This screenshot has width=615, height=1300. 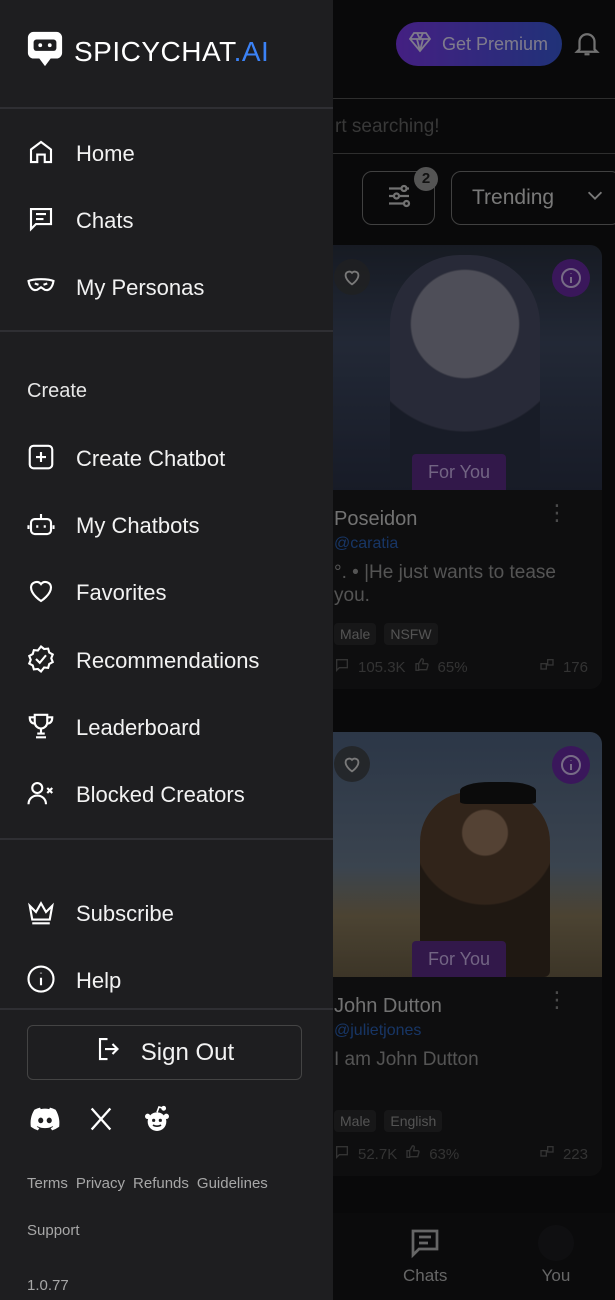 I want to click on brand-logo: SPICYCHAT.AI, so click(x=147, y=51).